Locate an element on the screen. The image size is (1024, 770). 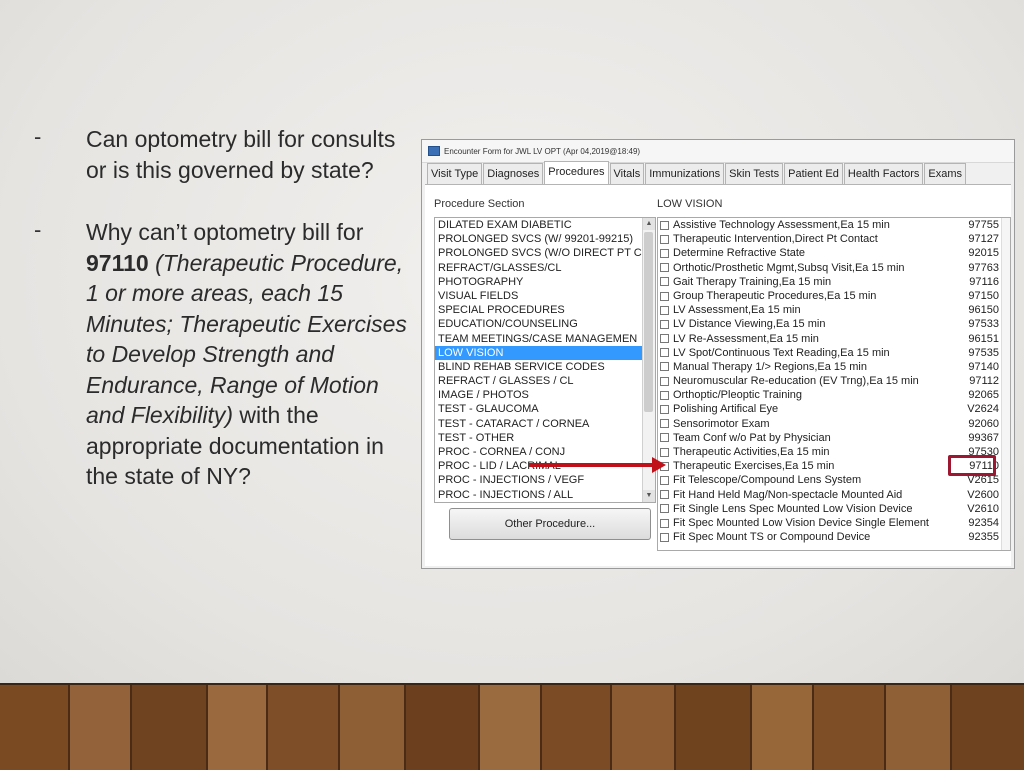
section-list-item: LOW VISION is located at coordinates (545, 352).